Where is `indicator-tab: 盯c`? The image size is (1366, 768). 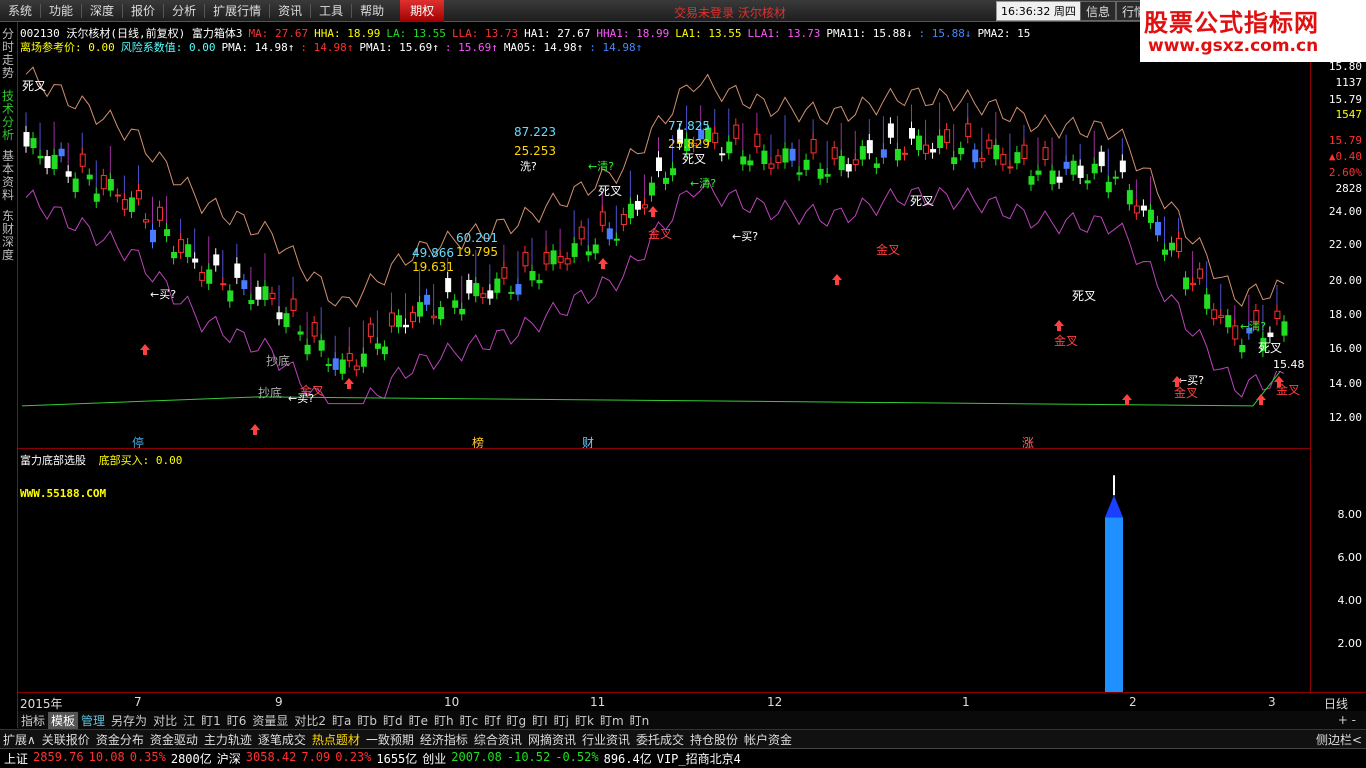
indicator-tab: 盯c is located at coordinates (469, 720).